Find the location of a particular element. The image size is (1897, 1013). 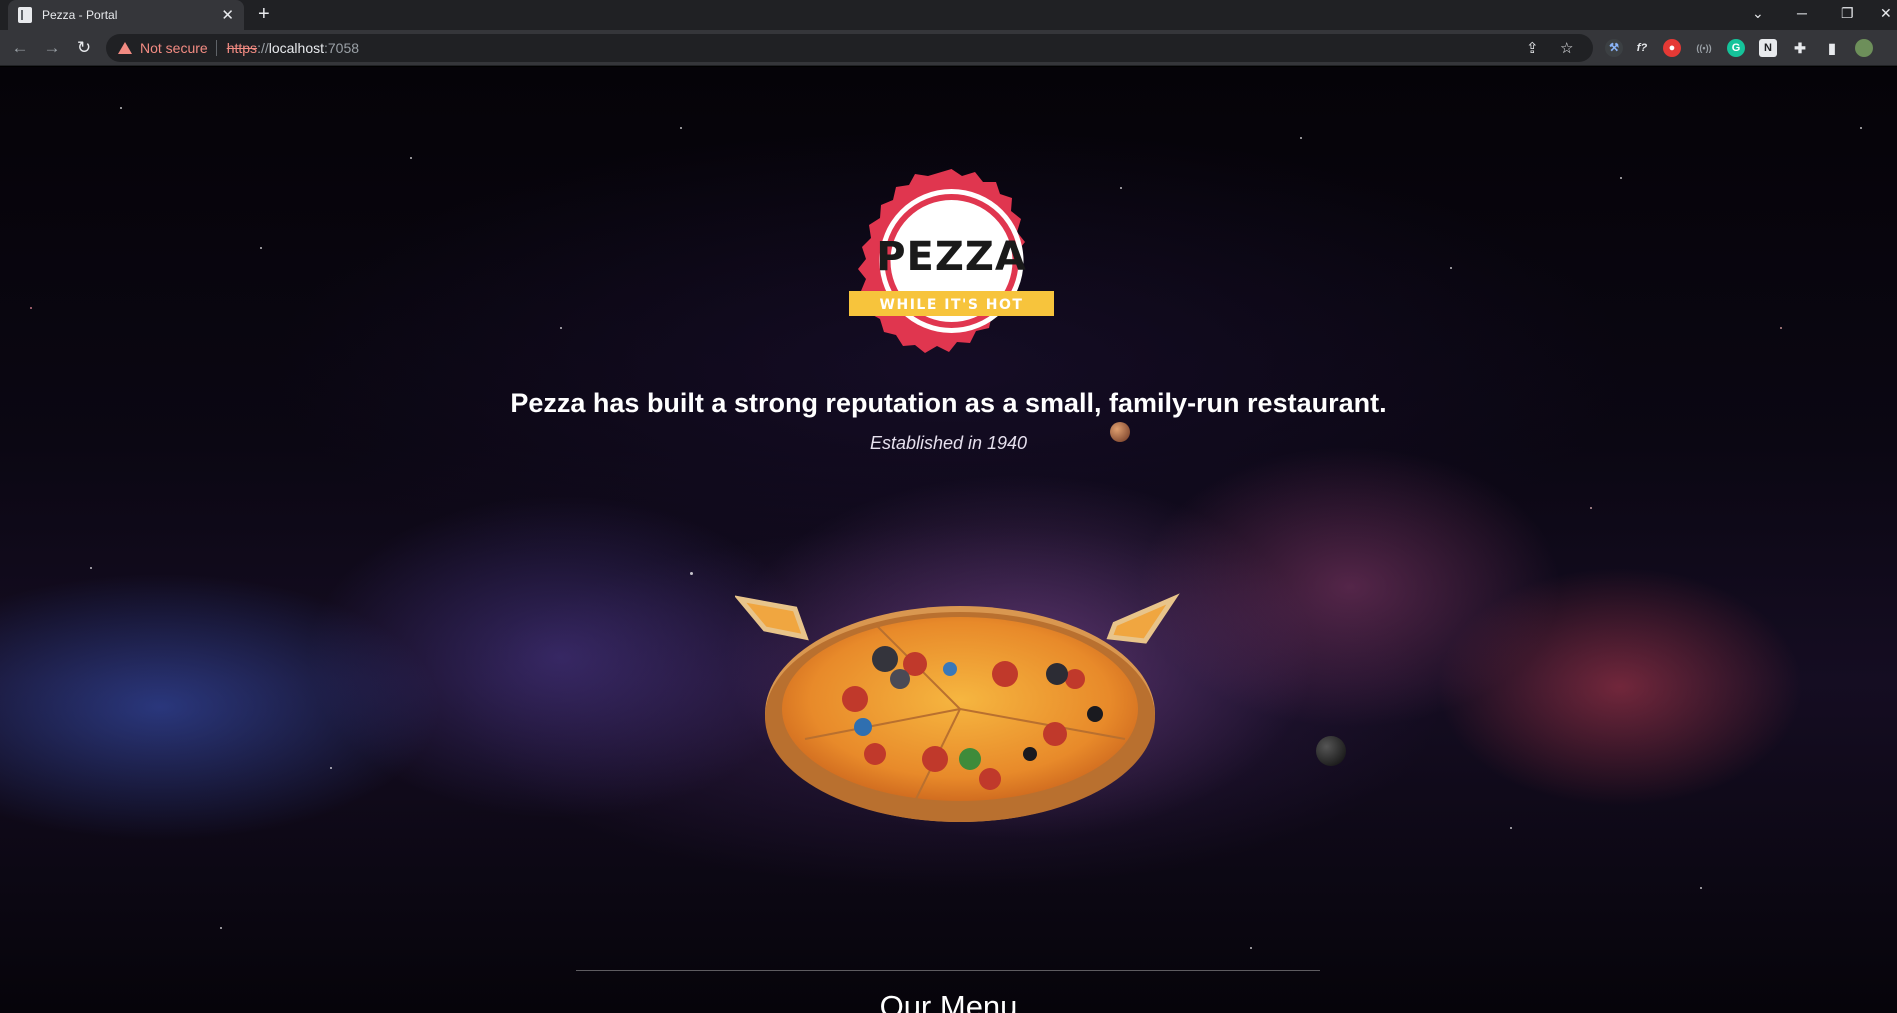

extensions-puzzle-icon: ✚ is located at coordinates (1800, 48).